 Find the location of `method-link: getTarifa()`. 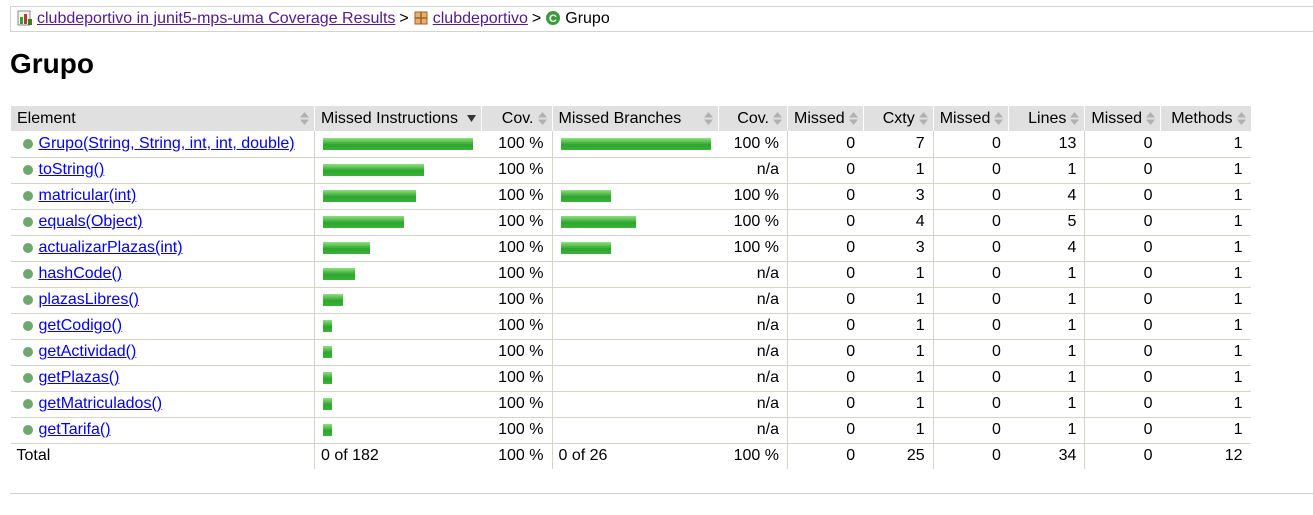

method-link: getTarifa() is located at coordinates (75, 429).